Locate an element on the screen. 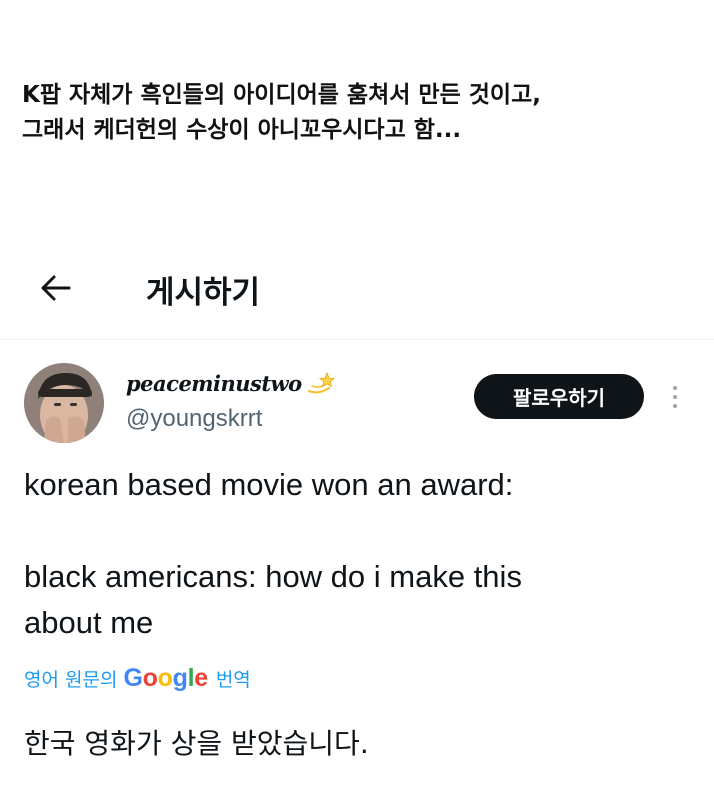 The height and width of the screenshot is (801, 714). google-letter: G is located at coordinates (133, 678).